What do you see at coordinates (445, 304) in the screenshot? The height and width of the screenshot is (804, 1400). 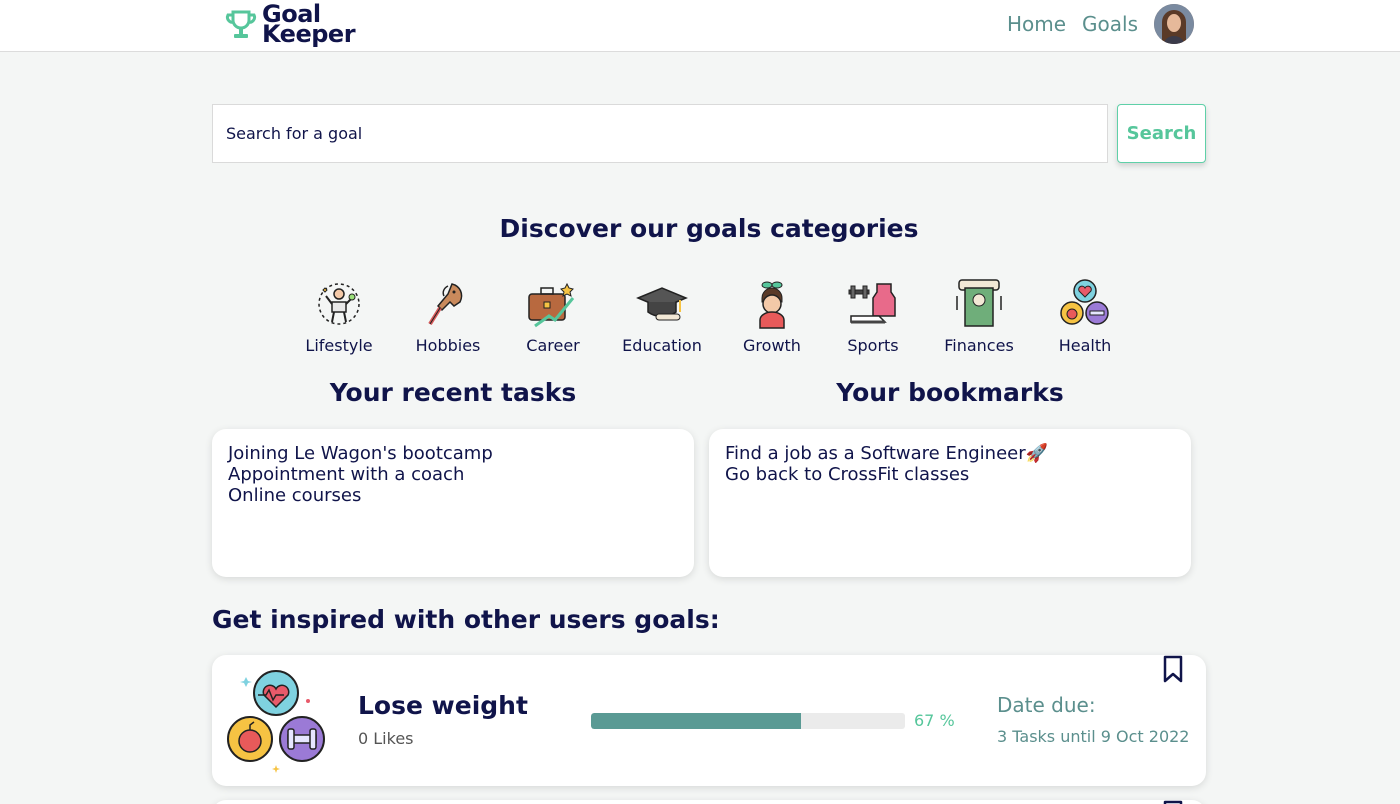 I see `hobby-horse-icon` at bounding box center [445, 304].